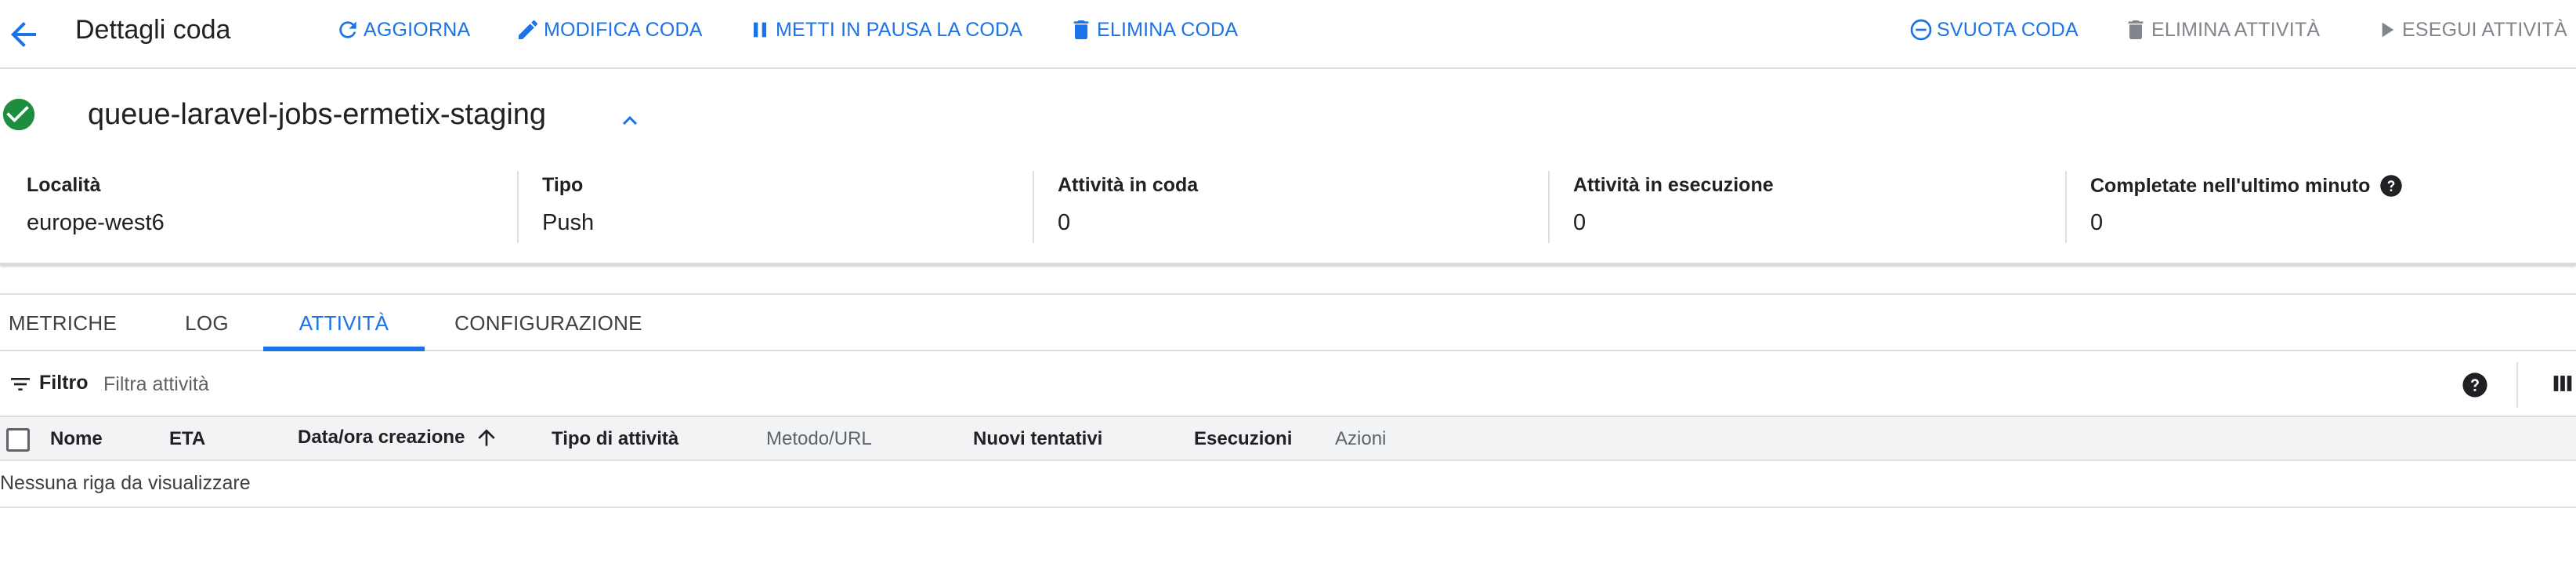  I want to click on detail-value: Push, so click(568, 222).